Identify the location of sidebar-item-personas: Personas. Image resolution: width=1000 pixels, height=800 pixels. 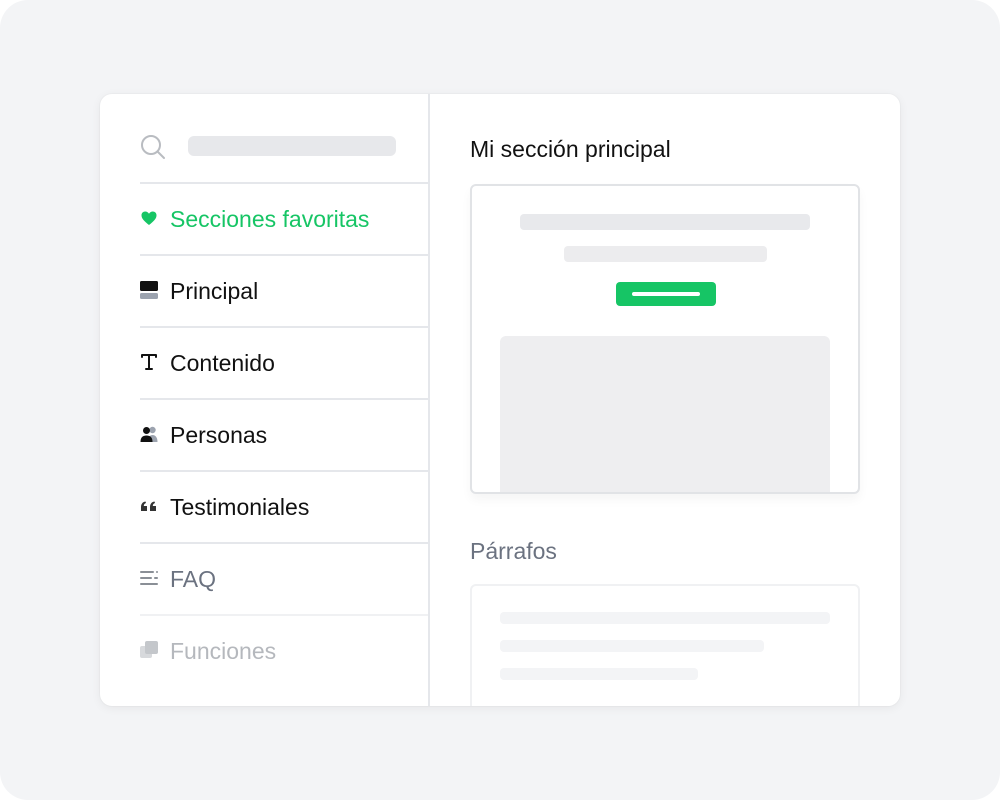
(284, 434).